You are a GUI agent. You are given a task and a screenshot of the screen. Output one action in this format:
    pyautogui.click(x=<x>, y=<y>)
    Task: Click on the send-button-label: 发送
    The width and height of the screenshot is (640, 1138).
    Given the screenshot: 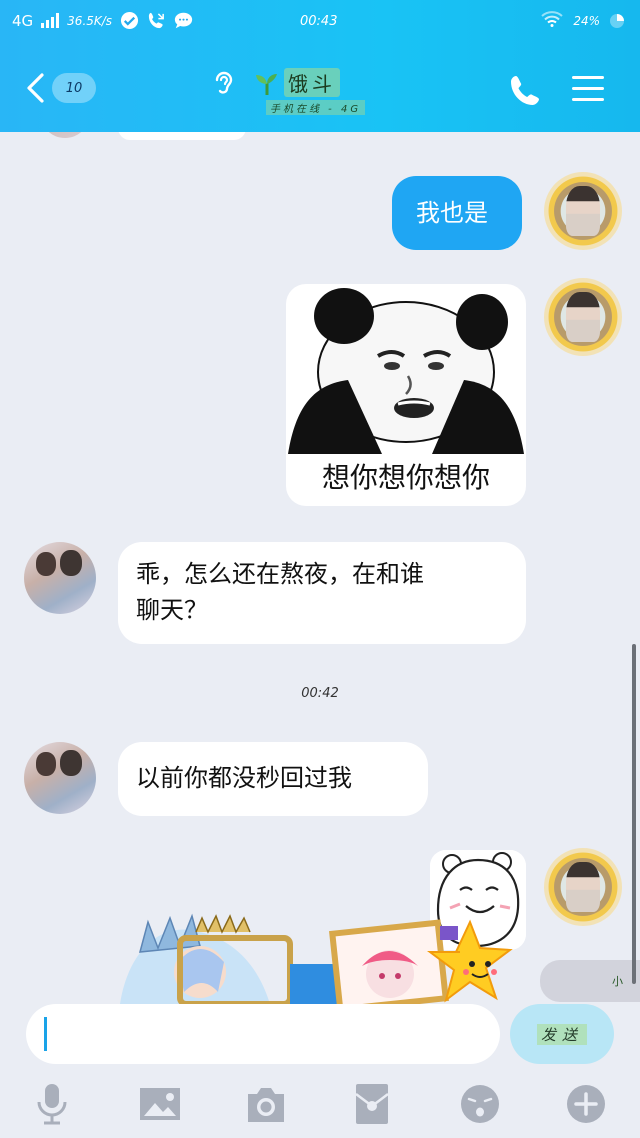 What is the action you would take?
    pyautogui.click(x=561, y=1034)
    